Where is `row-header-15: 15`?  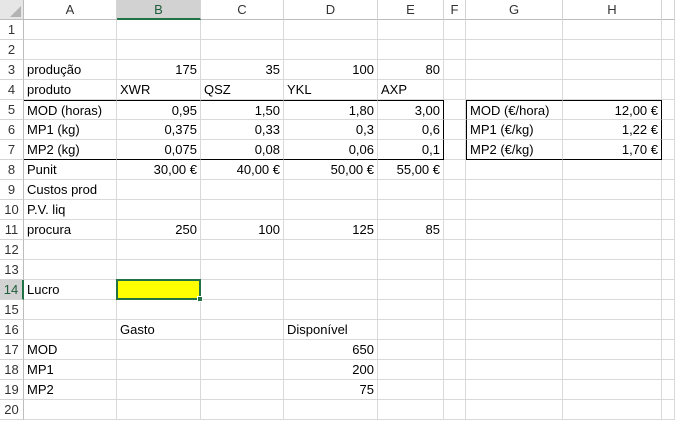
row-header-15: 15 is located at coordinates (12, 310).